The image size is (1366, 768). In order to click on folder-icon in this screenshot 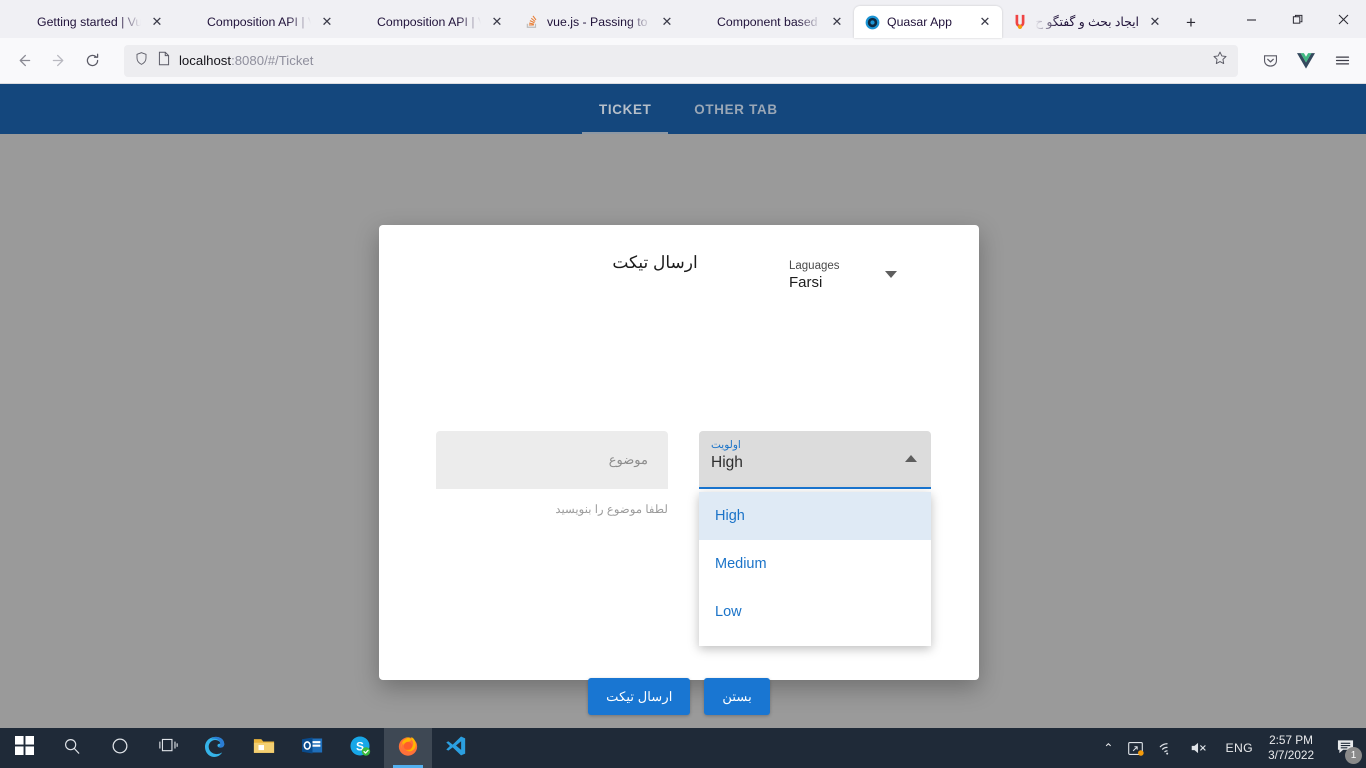, I will do `click(264, 748)`.